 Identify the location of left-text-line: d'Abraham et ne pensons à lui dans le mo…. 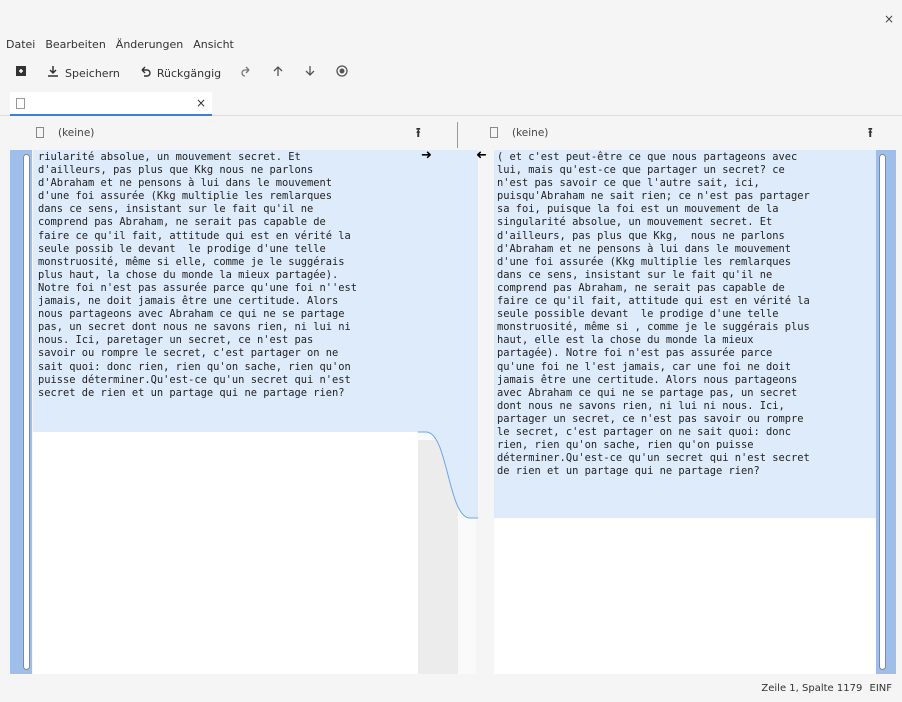
(197, 183).